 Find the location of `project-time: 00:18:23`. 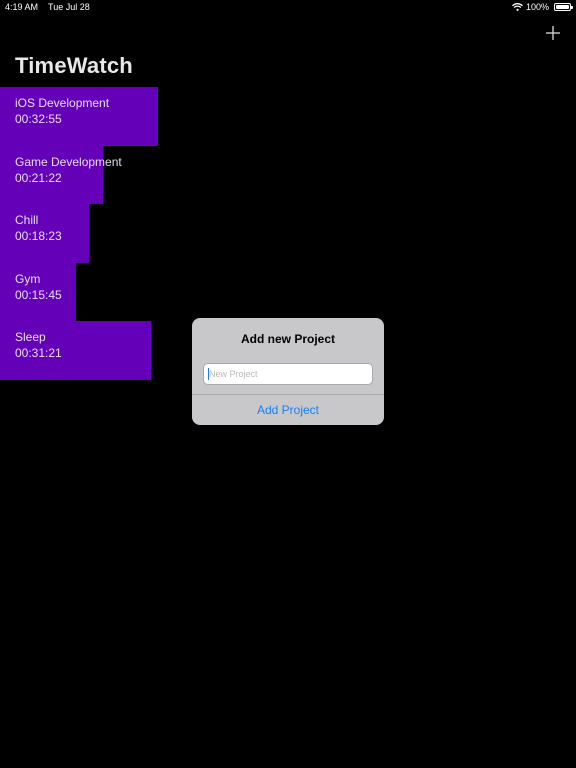

project-time: 00:18:23 is located at coordinates (38, 236).